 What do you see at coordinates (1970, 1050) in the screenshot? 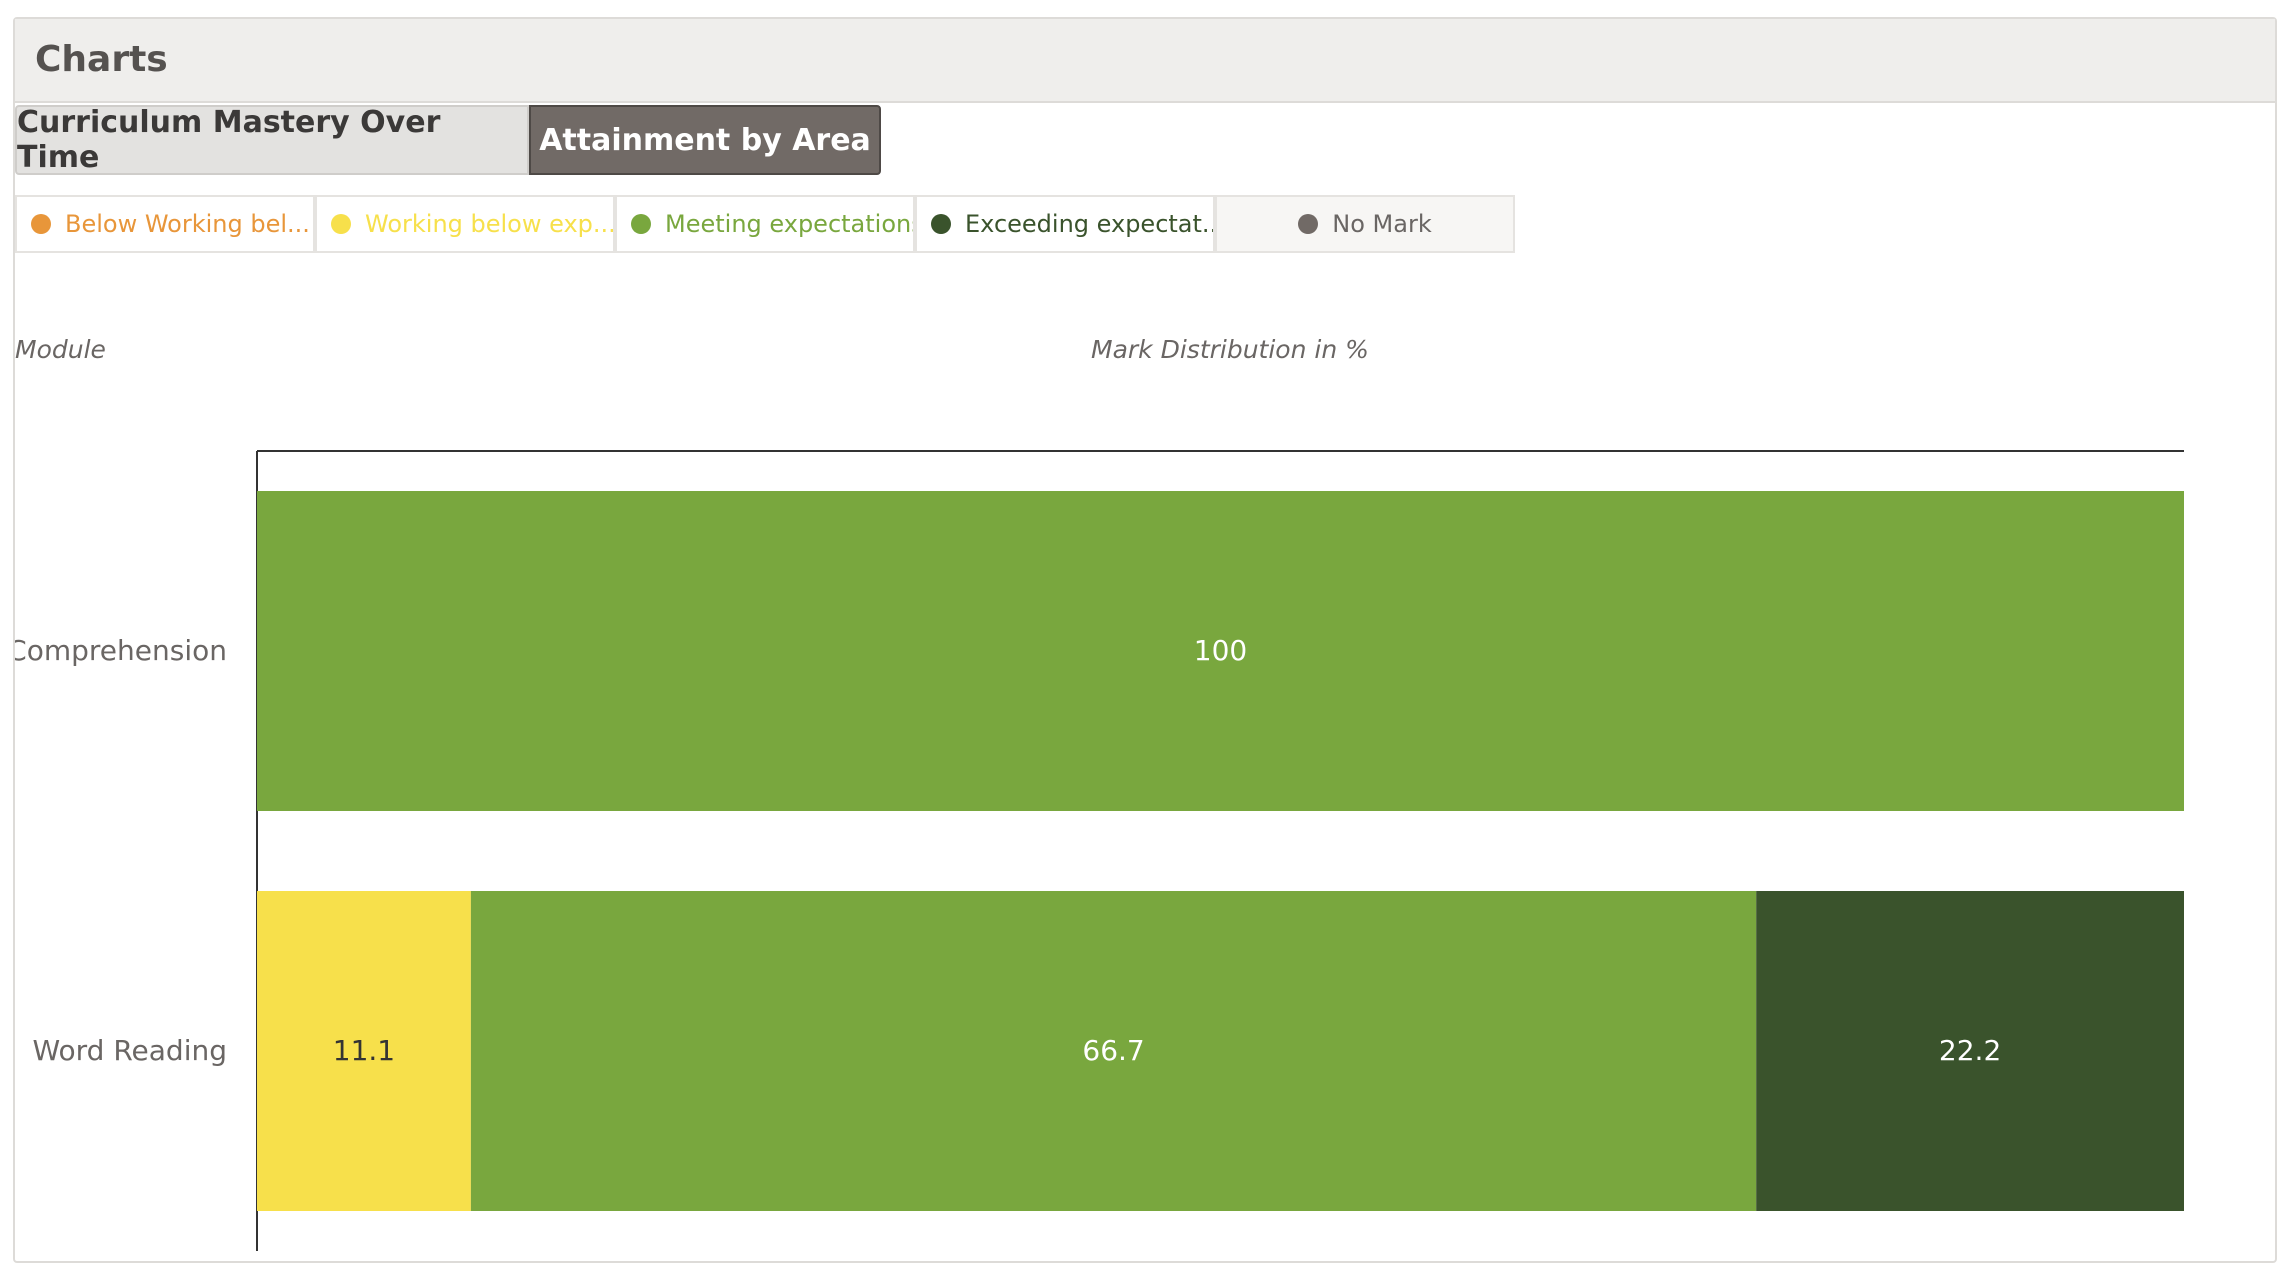
I see `data-label: 22.2` at bounding box center [1970, 1050].